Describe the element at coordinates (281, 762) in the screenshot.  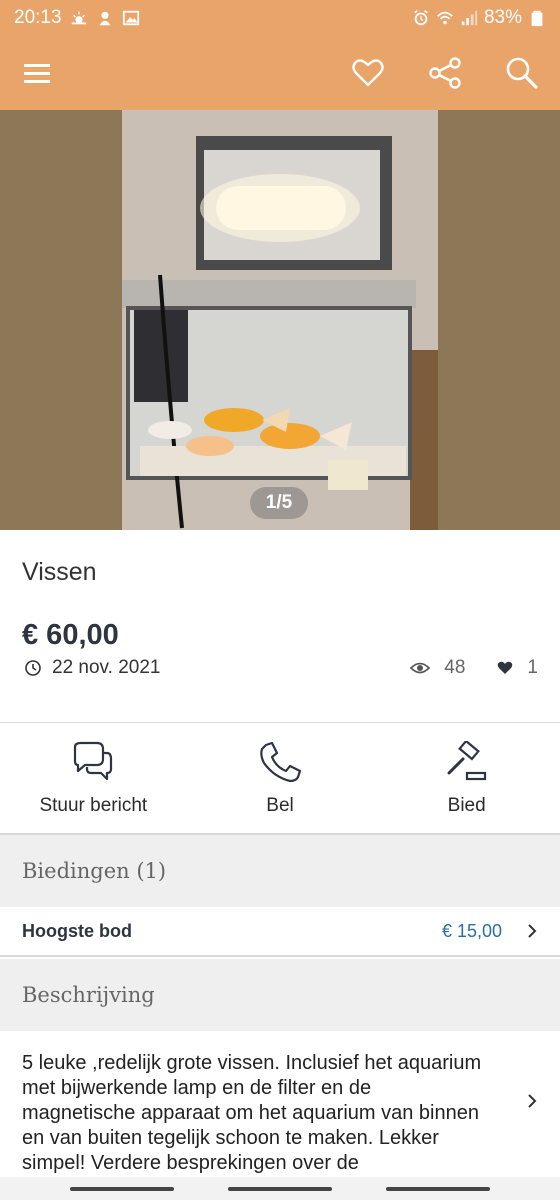
I see `phone-icon` at that location.